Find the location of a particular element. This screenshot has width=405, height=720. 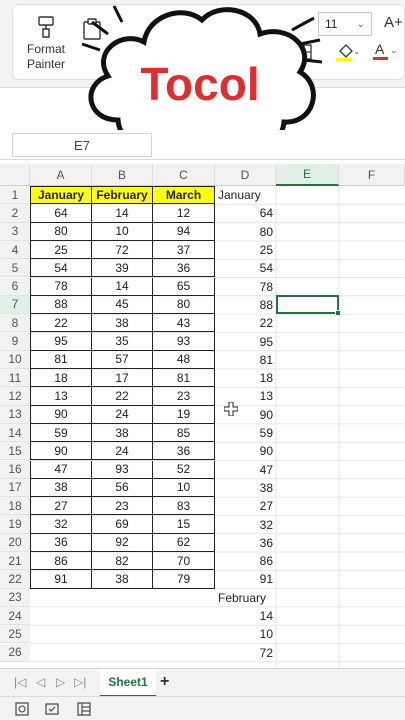

sheet-layout-icon is located at coordinates (84, 709).